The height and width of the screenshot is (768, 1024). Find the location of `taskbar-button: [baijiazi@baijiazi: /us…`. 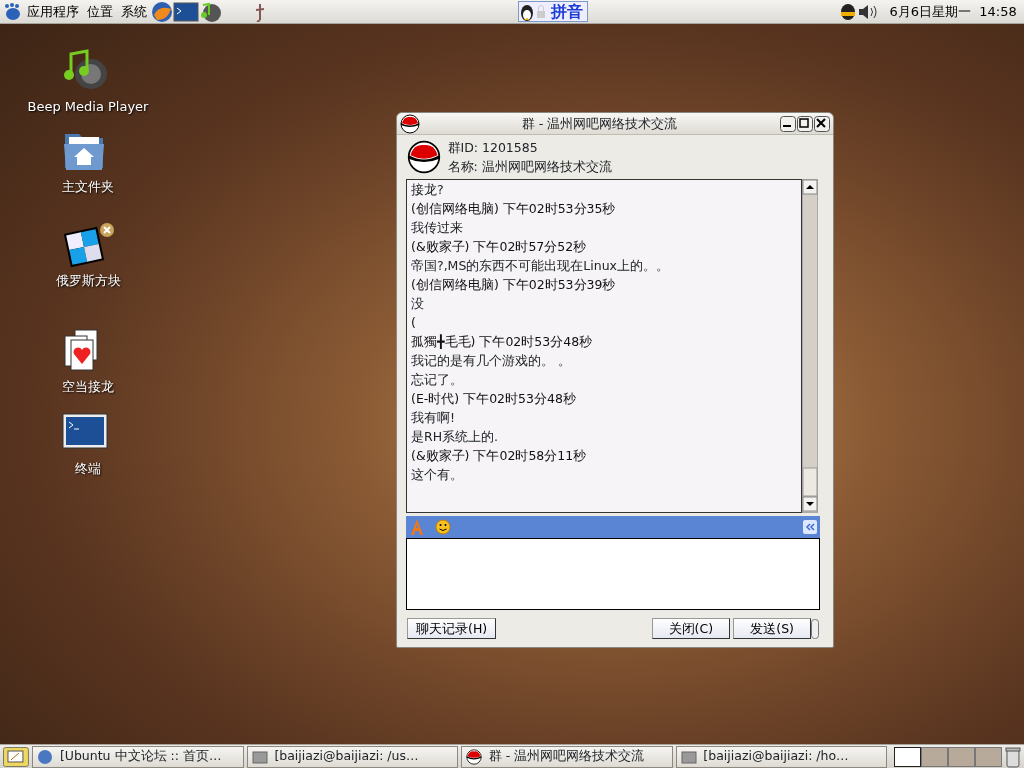

taskbar-button: [baijiazi@baijiazi: /us… is located at coordinates (352, 756).